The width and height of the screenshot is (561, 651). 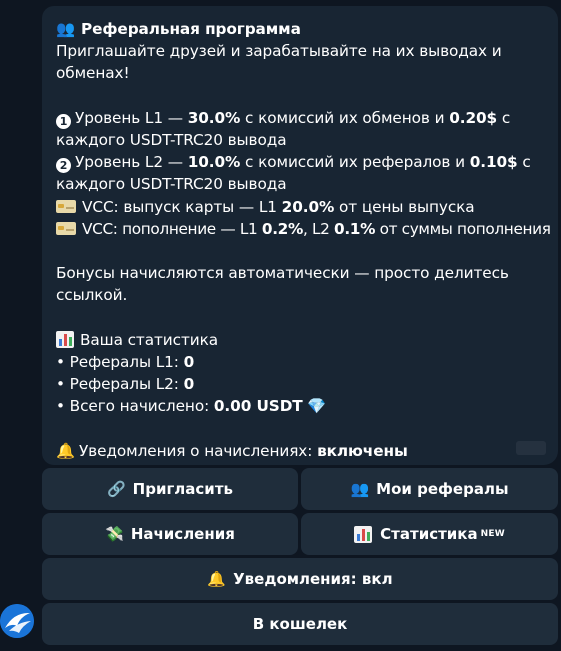 What do you see at coordinates (463, 228) in the screenshot?
I see `vcc-topup-suffix: от суммы пополнения` at bounding box center [463, 228].